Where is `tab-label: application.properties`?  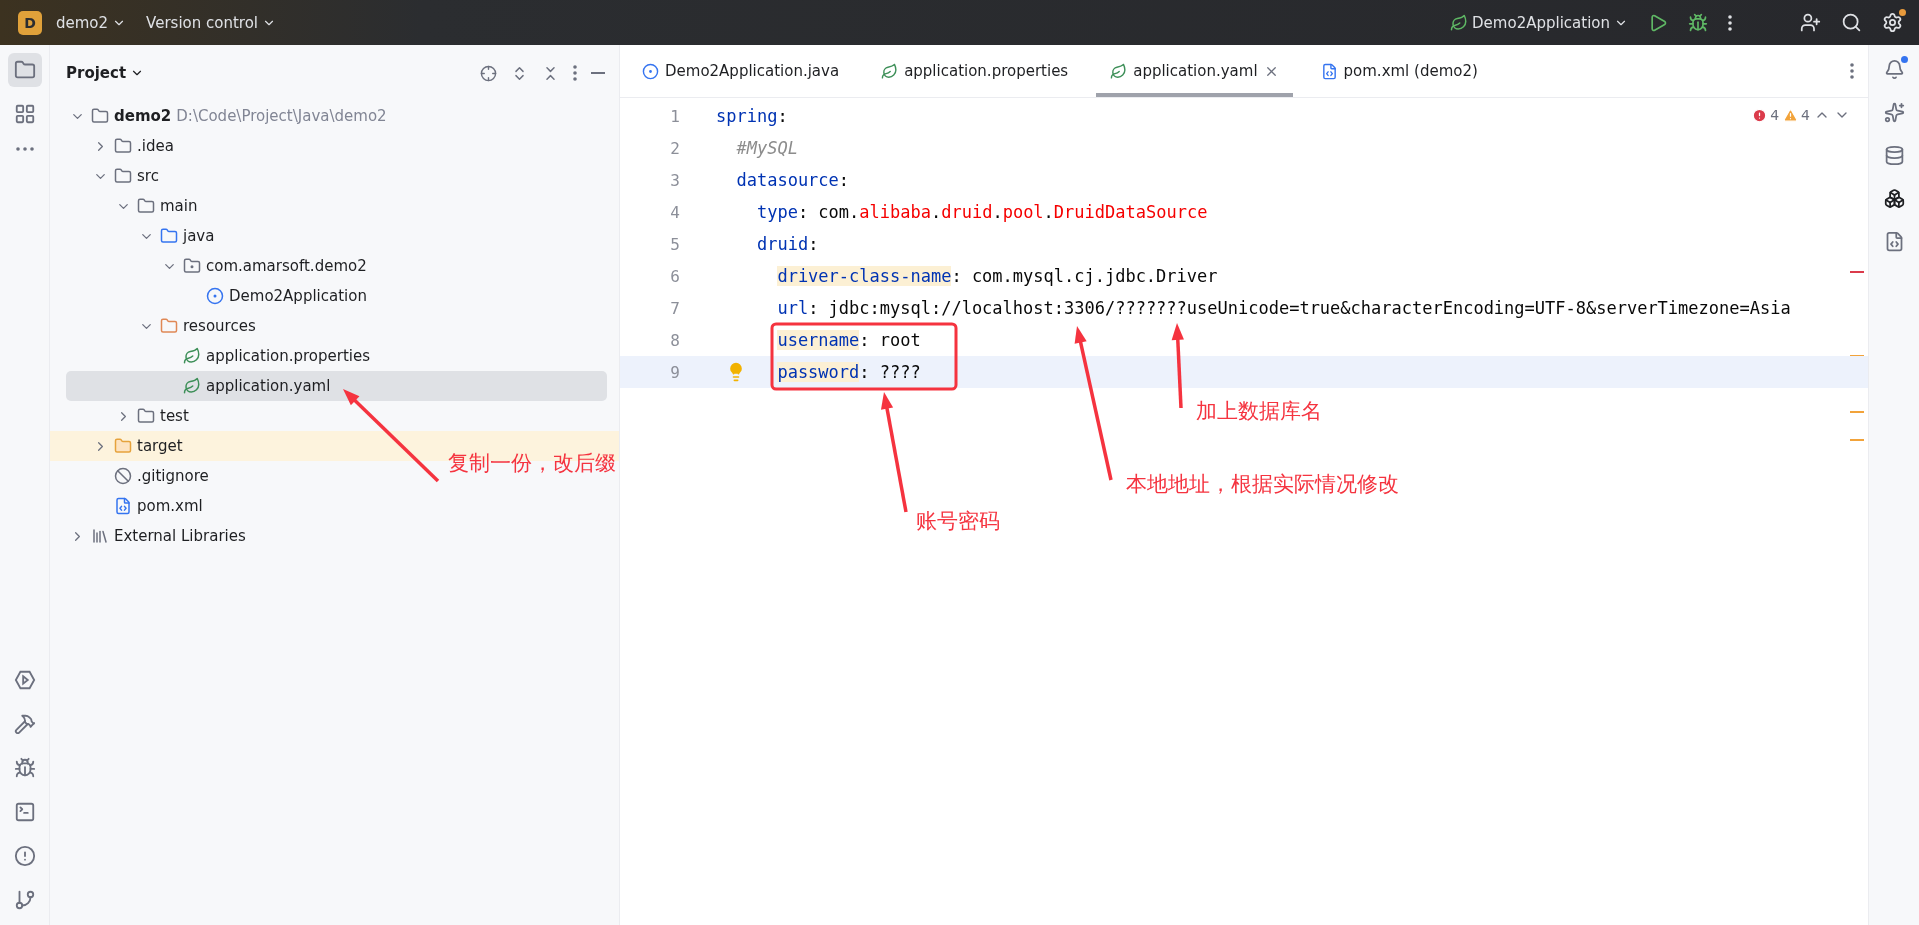
tab-label: application.properties is located at coordinates (986, 71).